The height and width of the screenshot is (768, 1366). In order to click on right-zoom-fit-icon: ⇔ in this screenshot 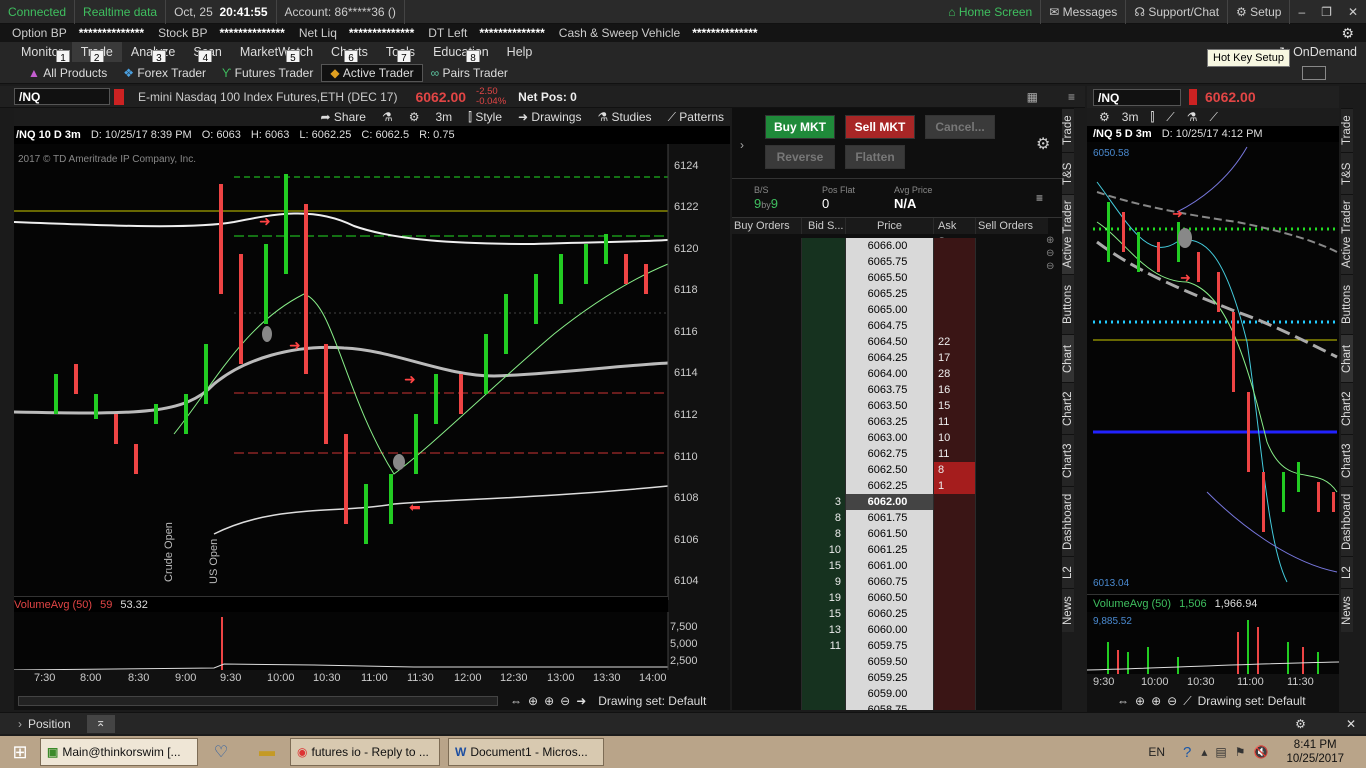, I will do `click(1123, 701)`.